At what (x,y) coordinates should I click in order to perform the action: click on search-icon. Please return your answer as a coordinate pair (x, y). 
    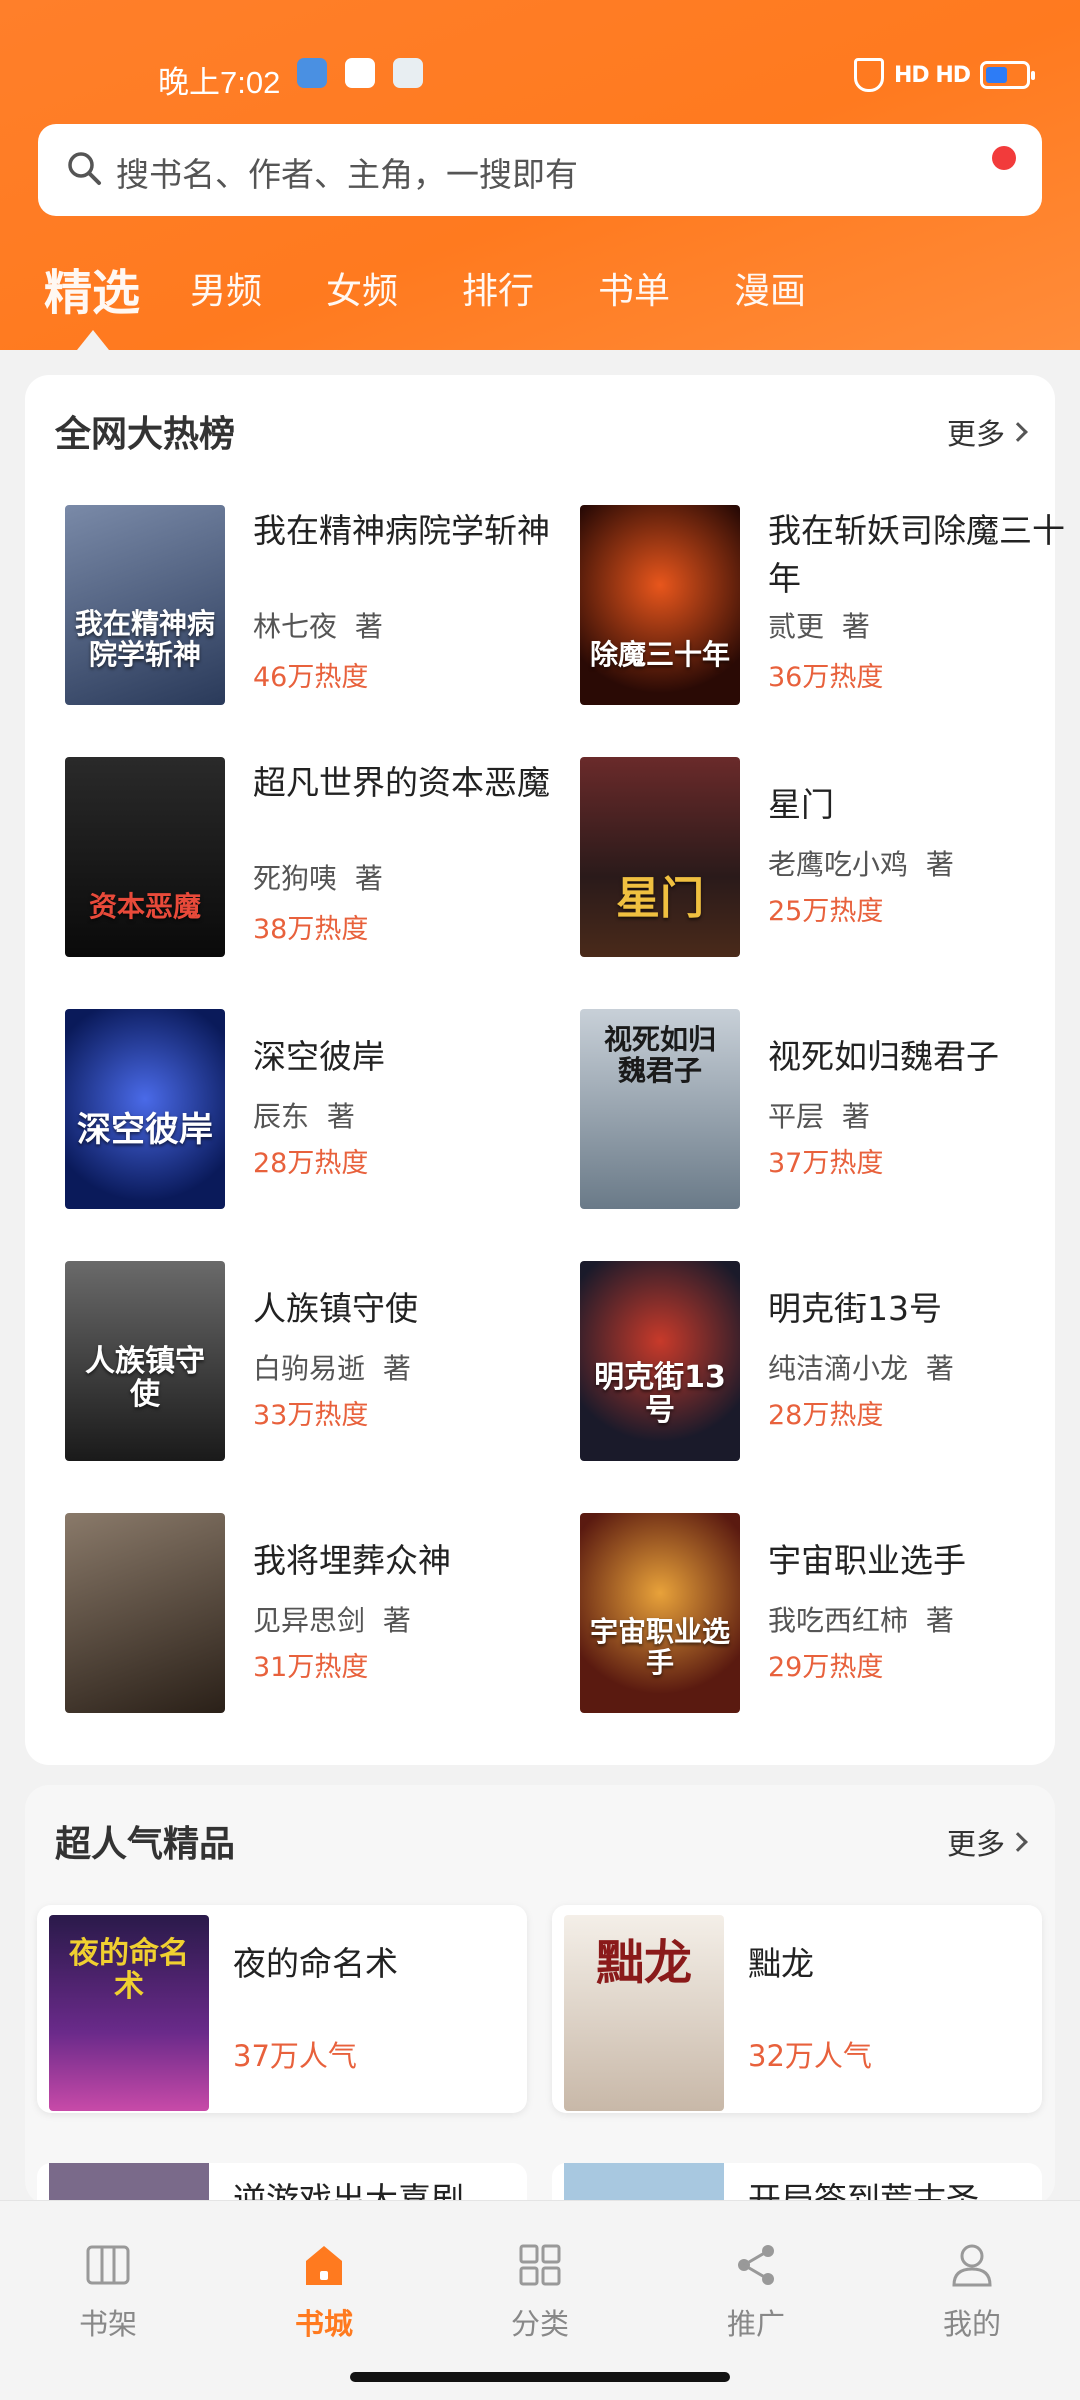
    Looking at the image, I should click on (84, 168).